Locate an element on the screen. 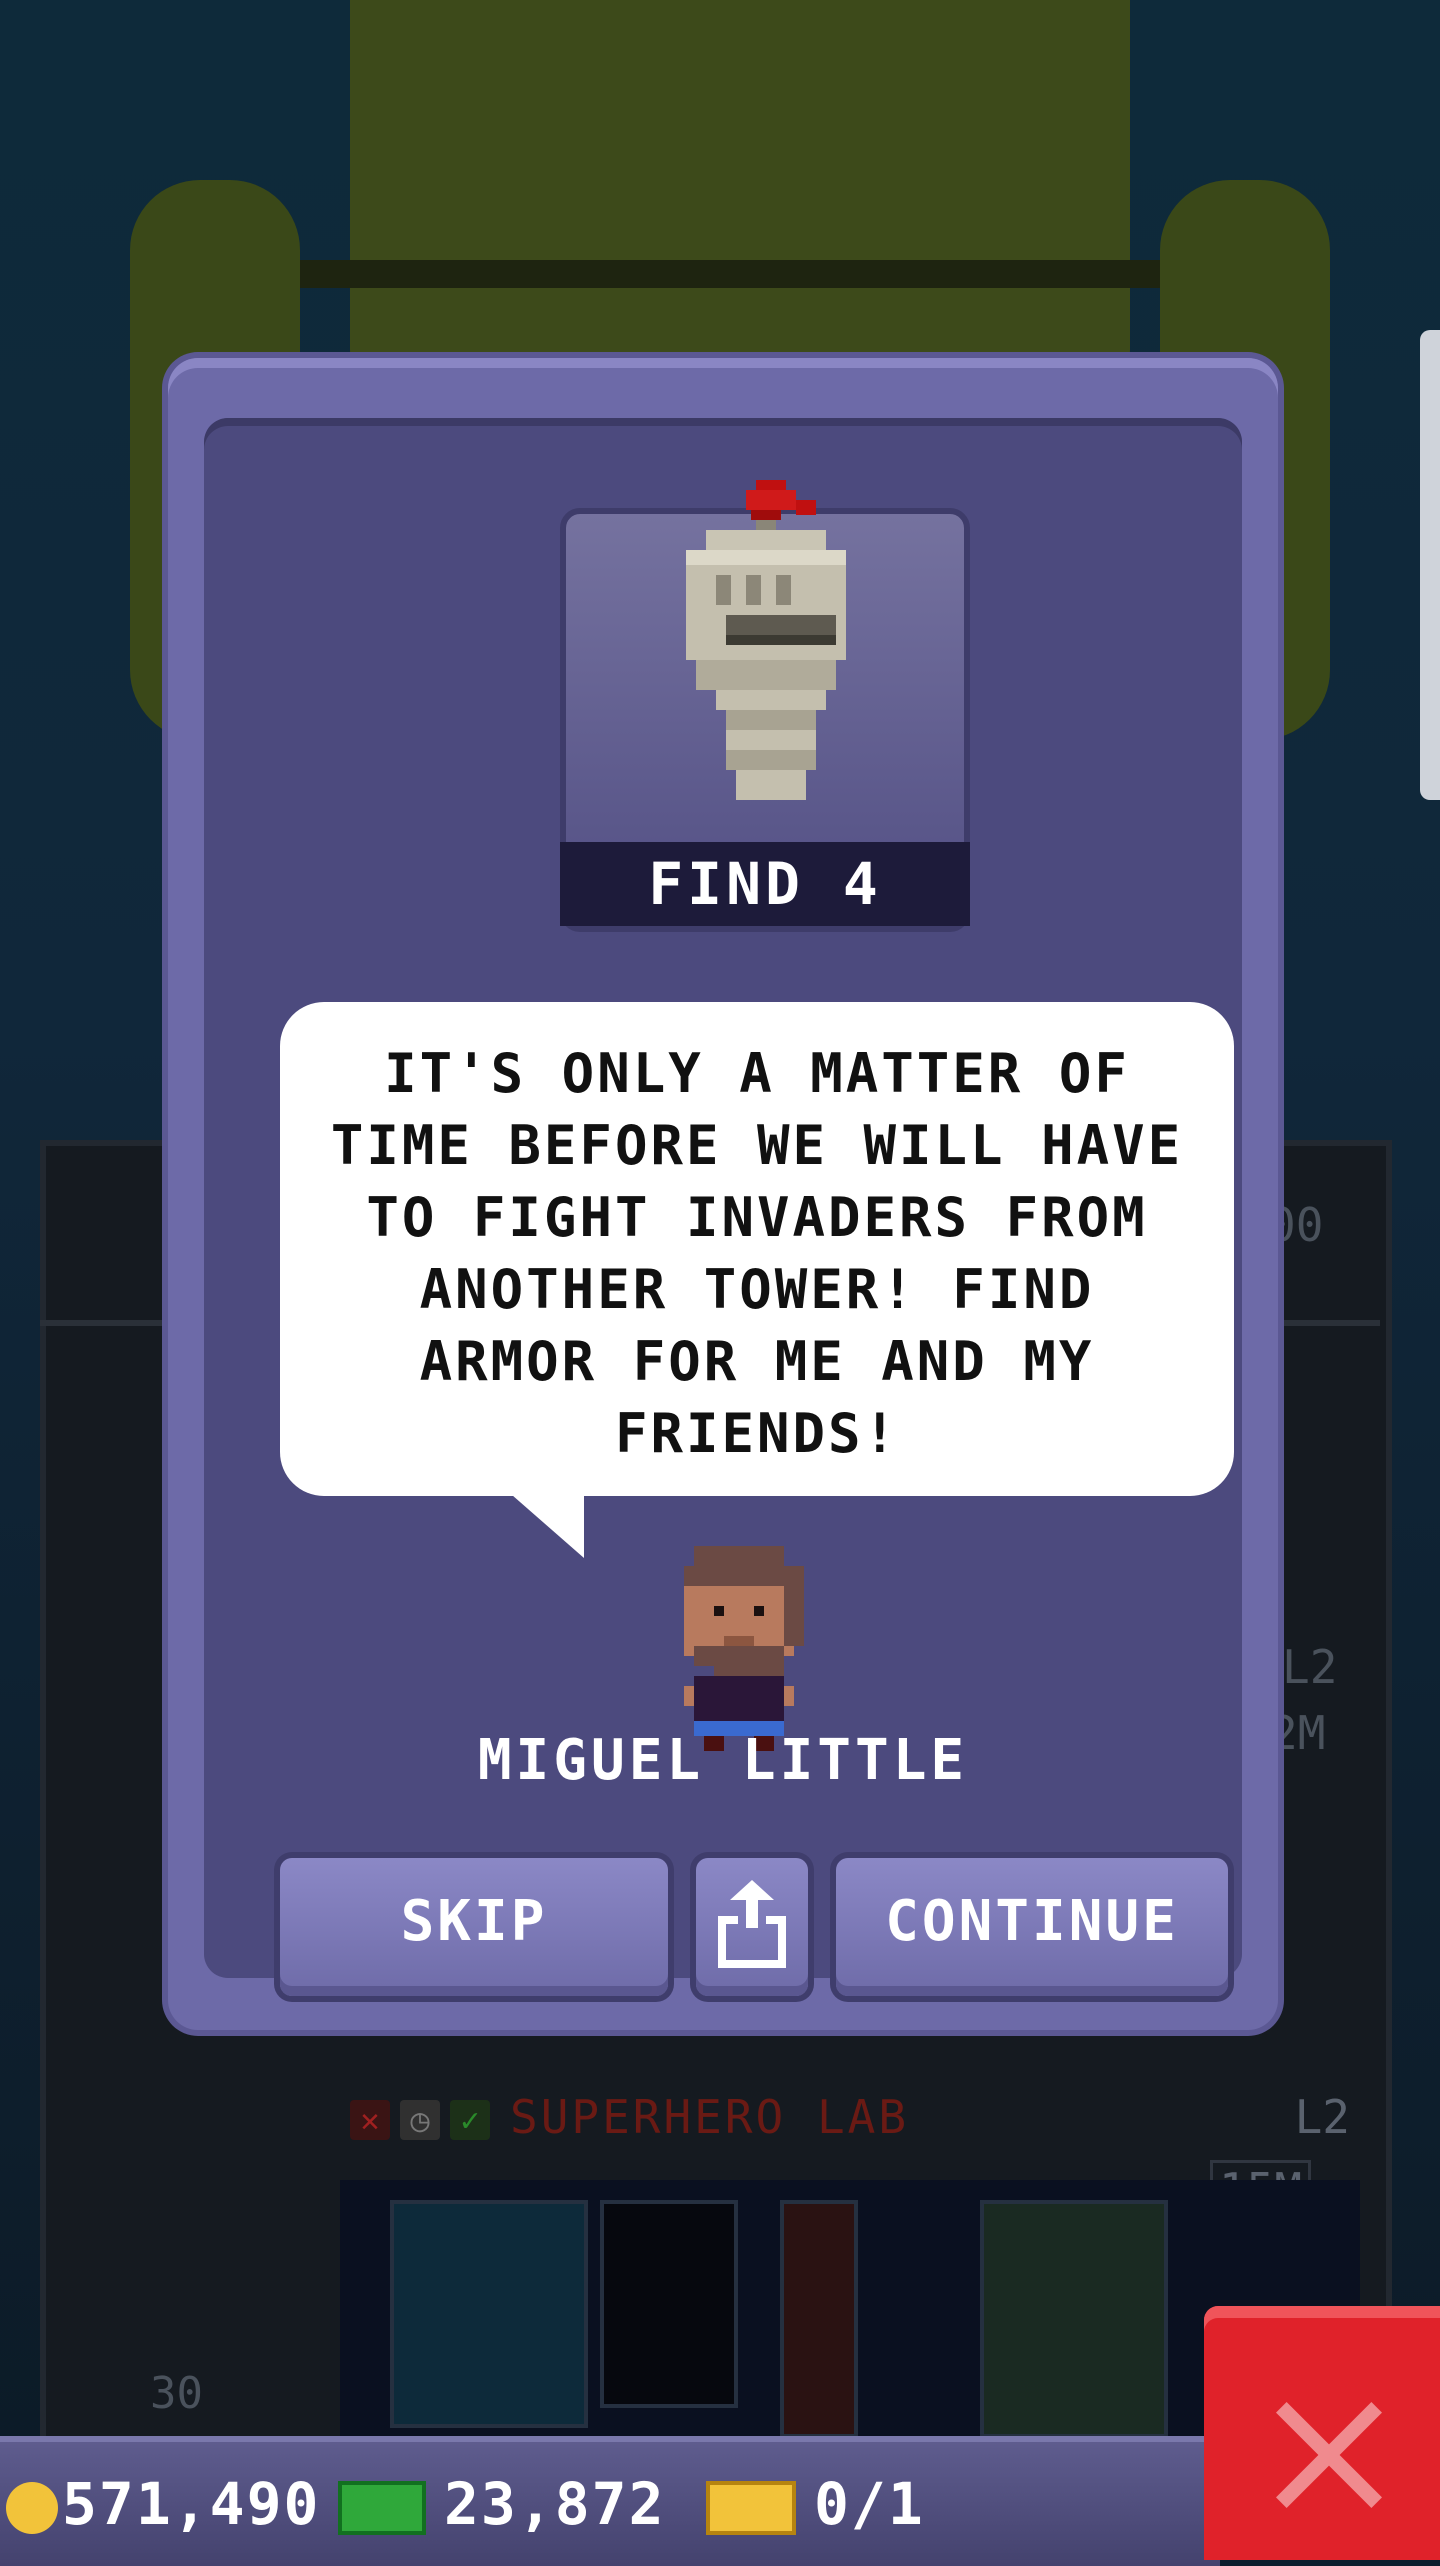  robot-sculpture-head is located at coordinates (740, 190).